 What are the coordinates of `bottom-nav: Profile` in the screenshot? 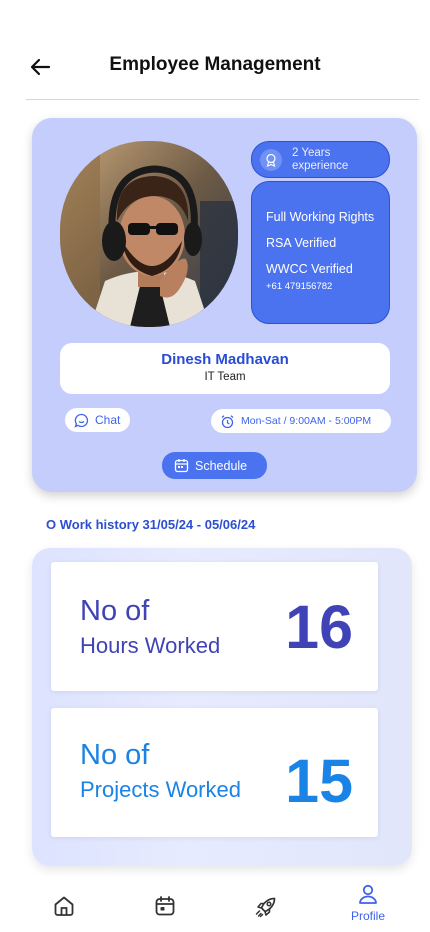 It's located at (215, 904).